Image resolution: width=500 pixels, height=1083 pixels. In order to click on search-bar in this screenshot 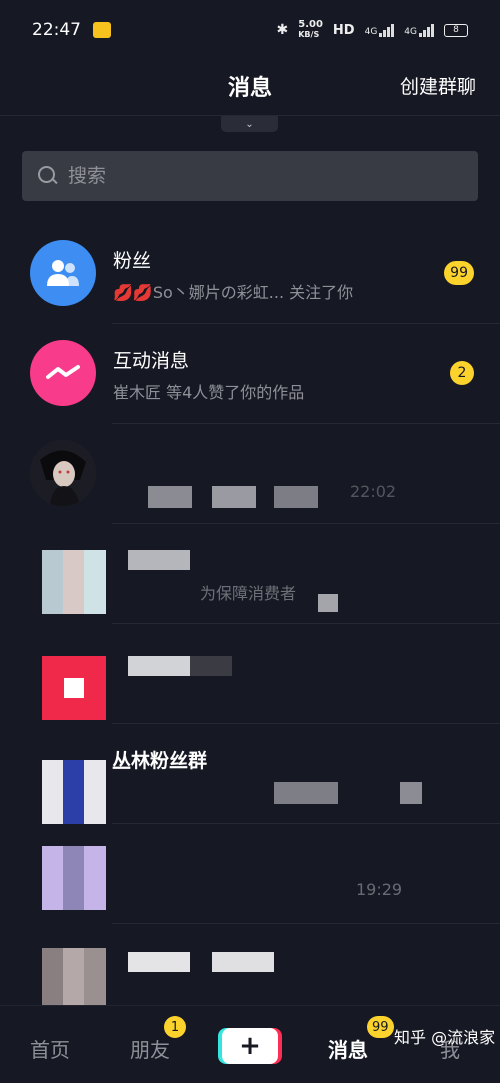, I will do `click(250, 176)`.